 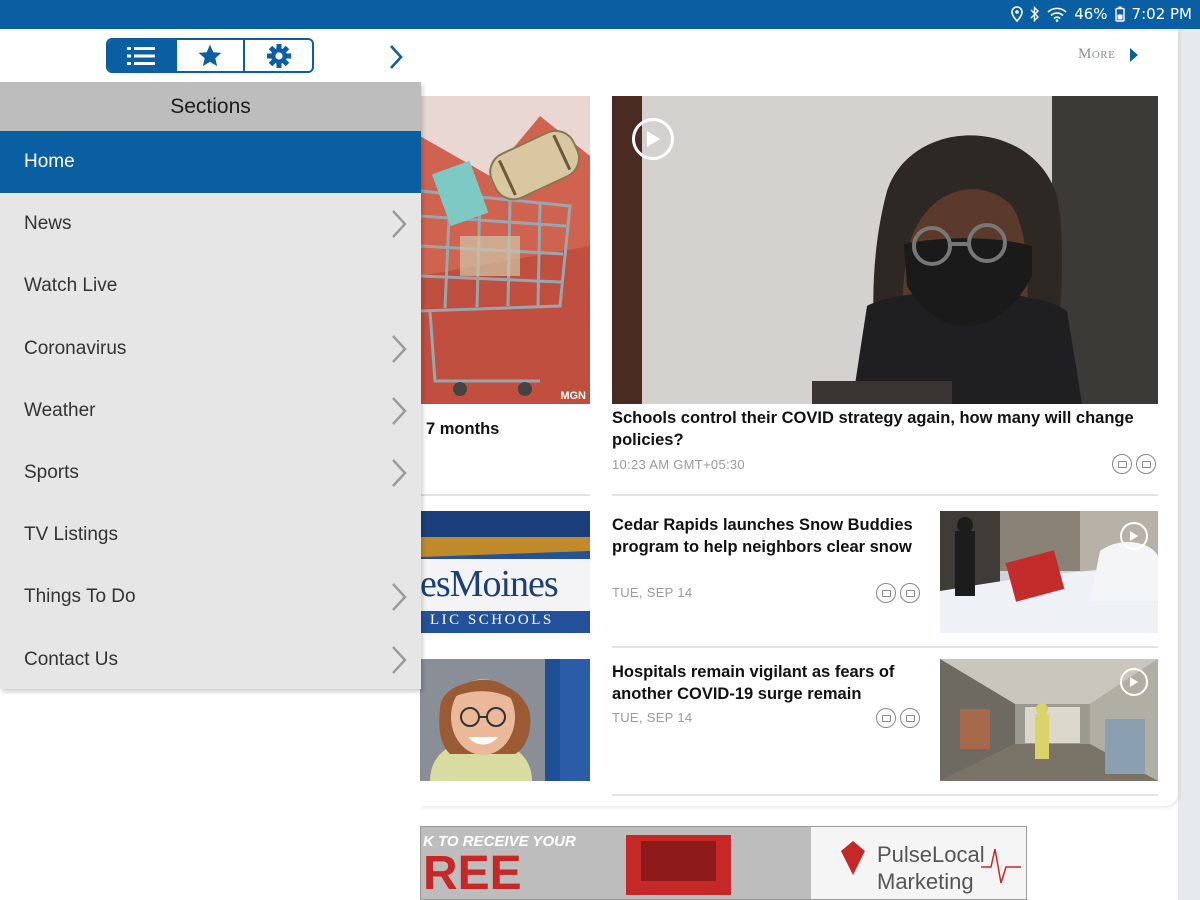 What do you see at coordinates (210, 224) in the screenshot?
I see `sidebar-item-news: News` at bounding box center [210, 224].